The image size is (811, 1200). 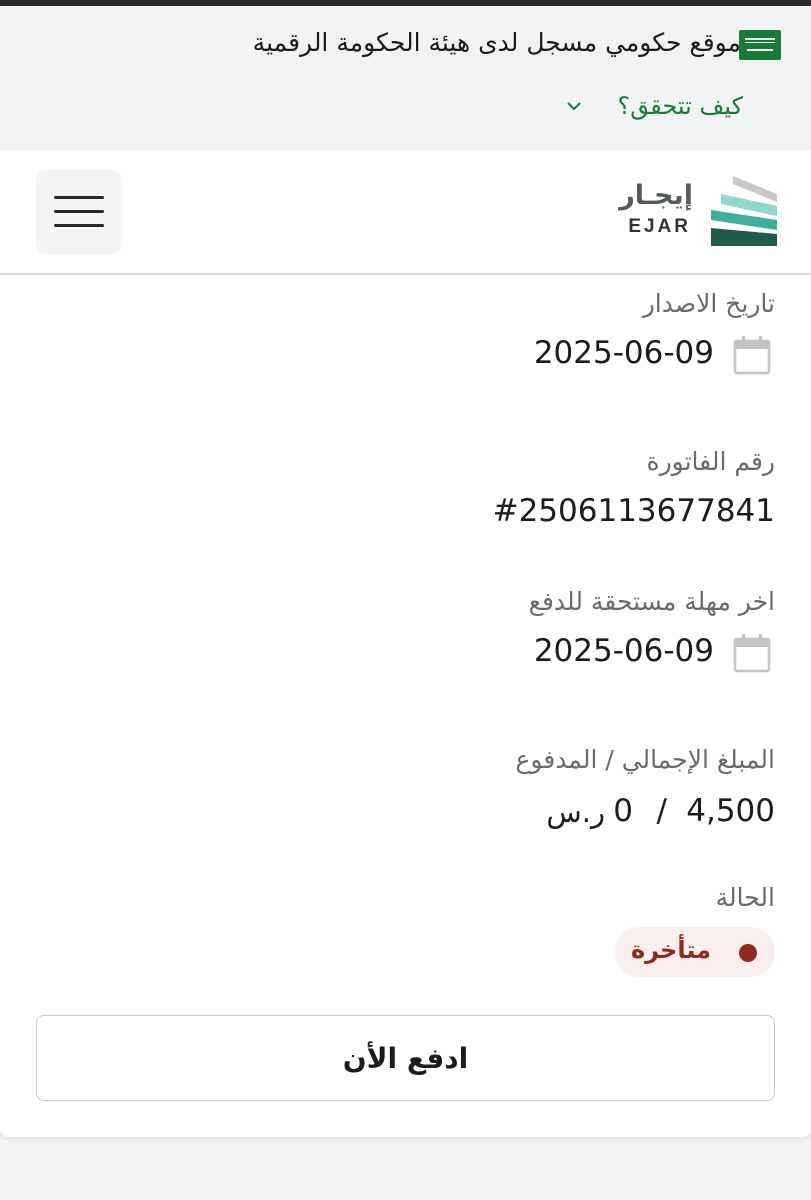 I want to click on issue-date-label: تاريخ الاصدار, so click(x=708, y=303).